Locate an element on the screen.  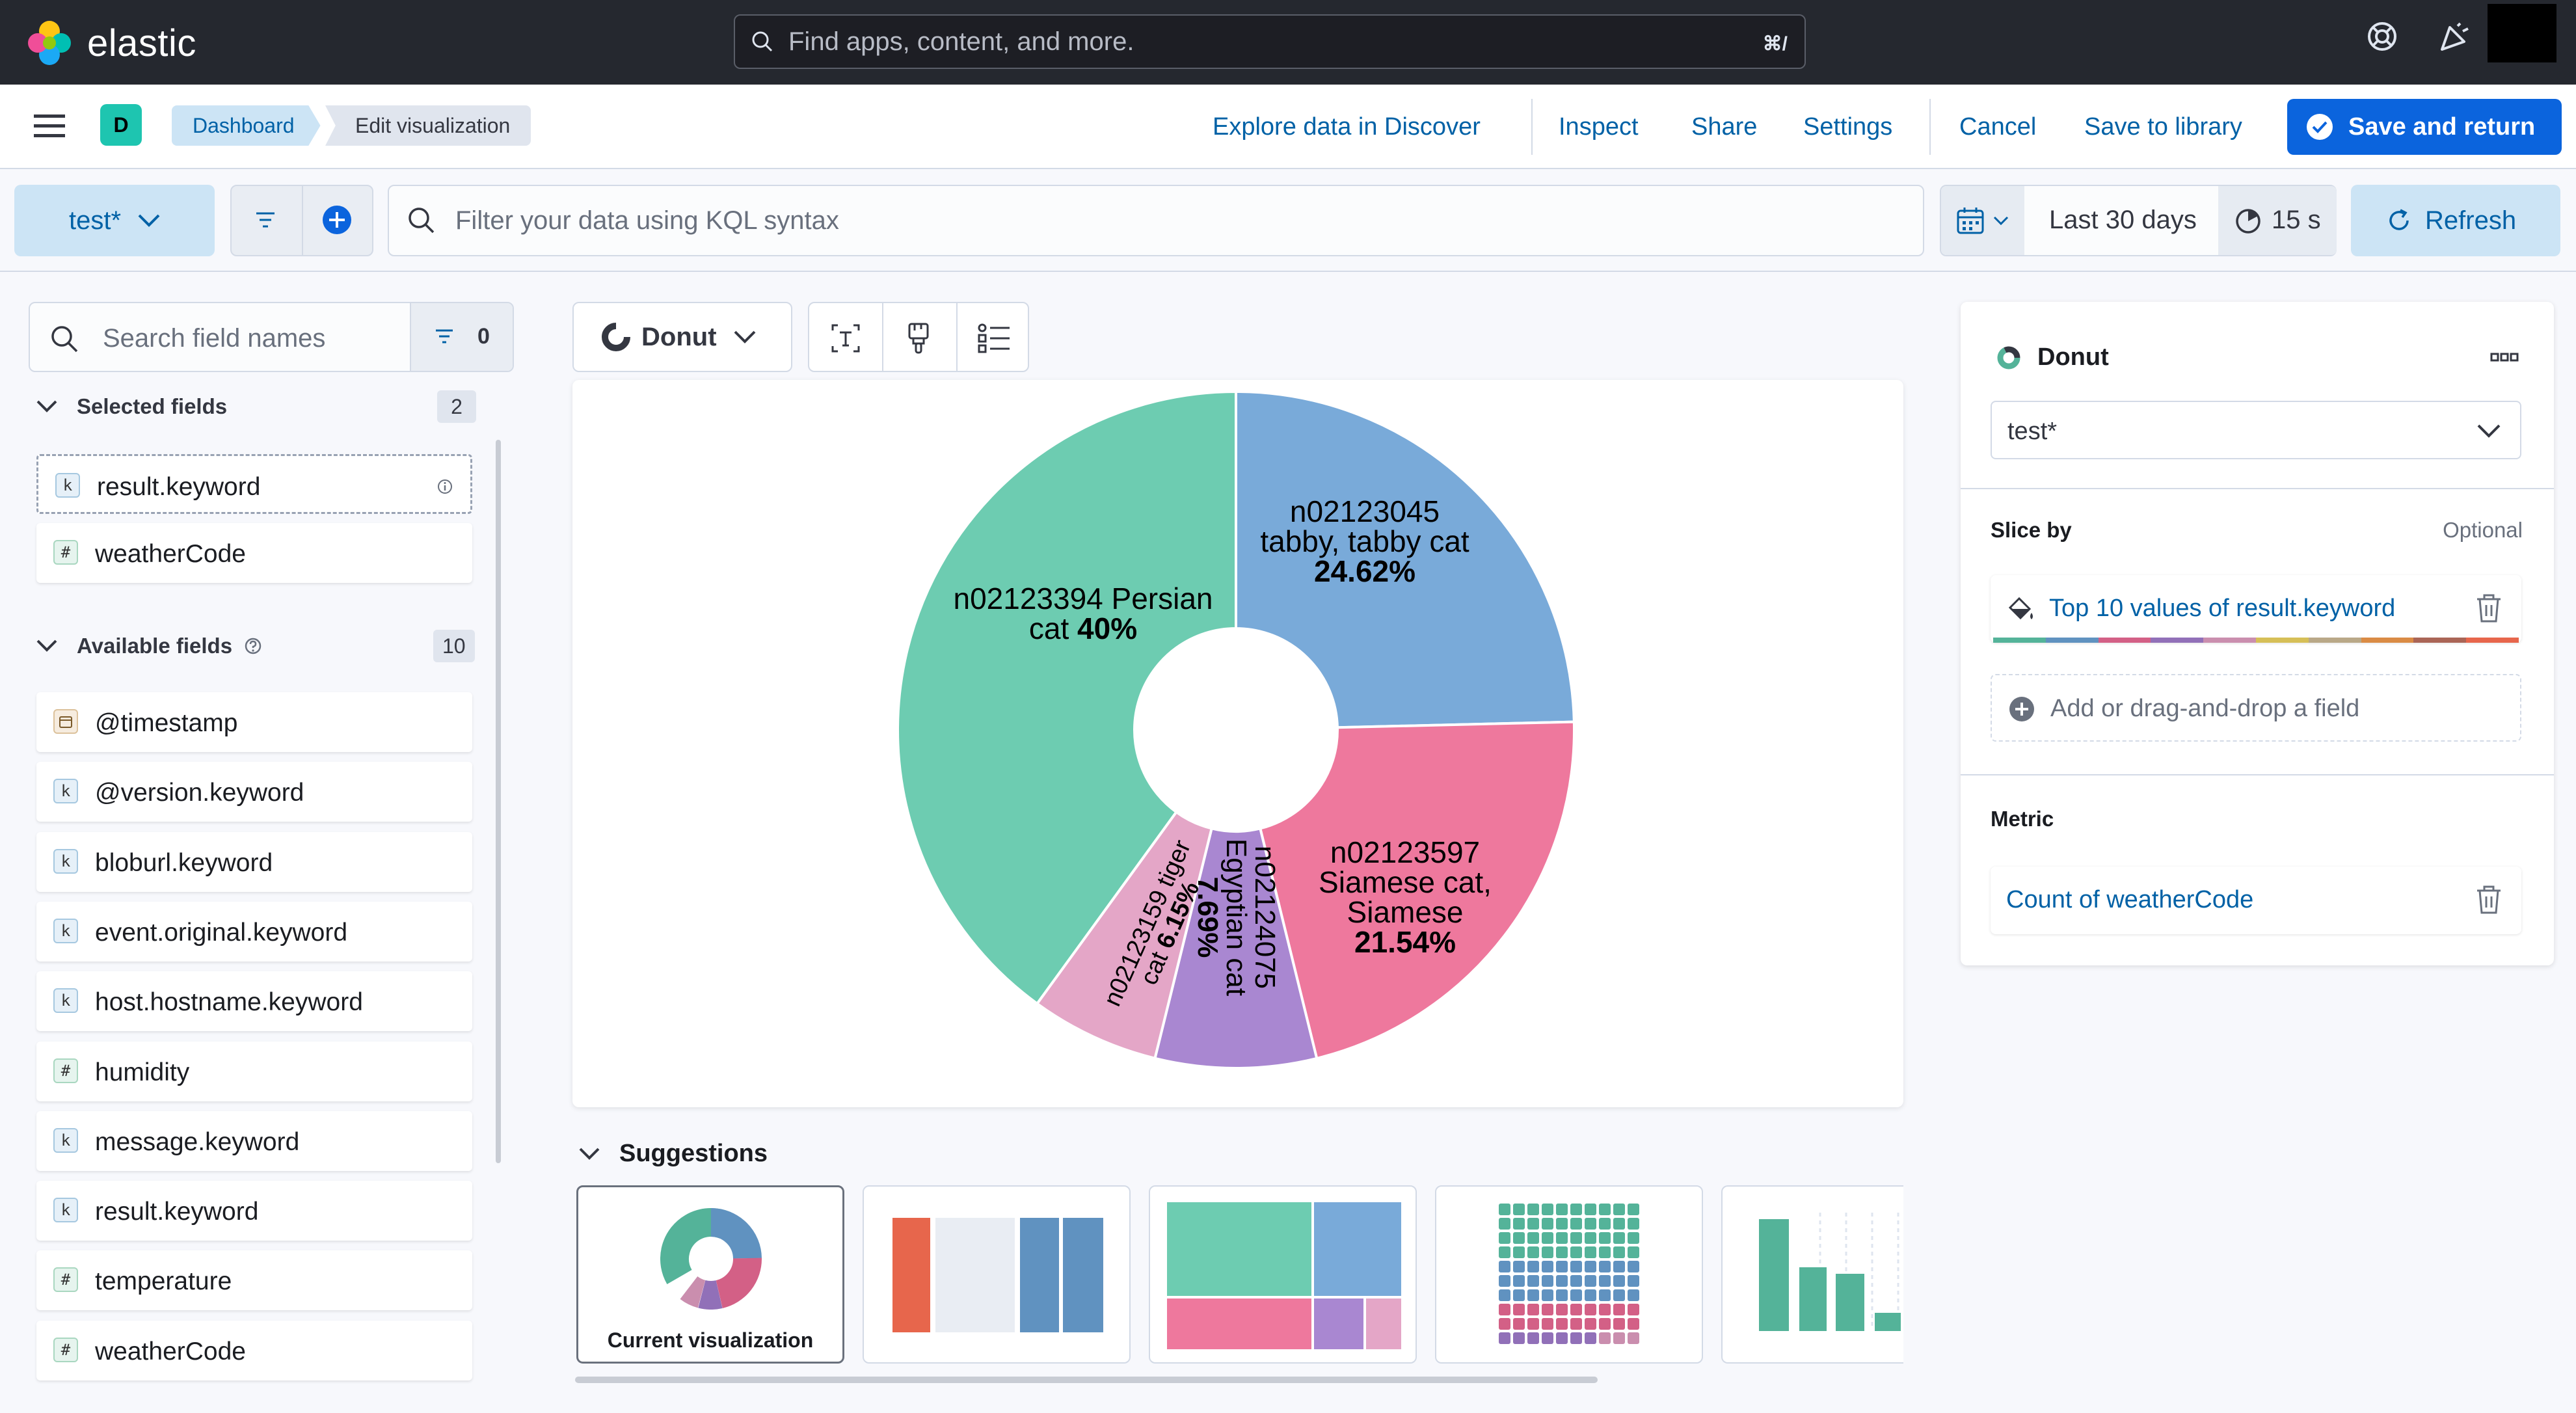
field-search-input: Search field names 0 is located at coordinates (271, 337).